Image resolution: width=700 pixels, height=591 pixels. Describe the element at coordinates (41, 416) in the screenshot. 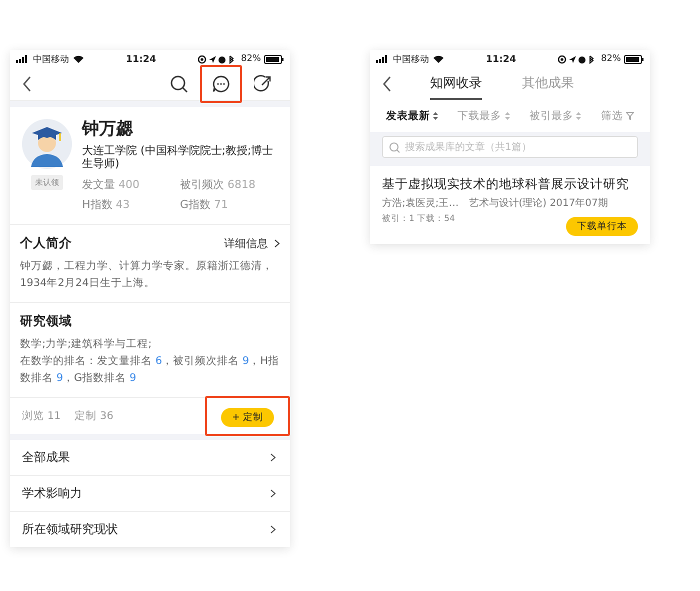

I see `views-count: 浏览 11` at that location.